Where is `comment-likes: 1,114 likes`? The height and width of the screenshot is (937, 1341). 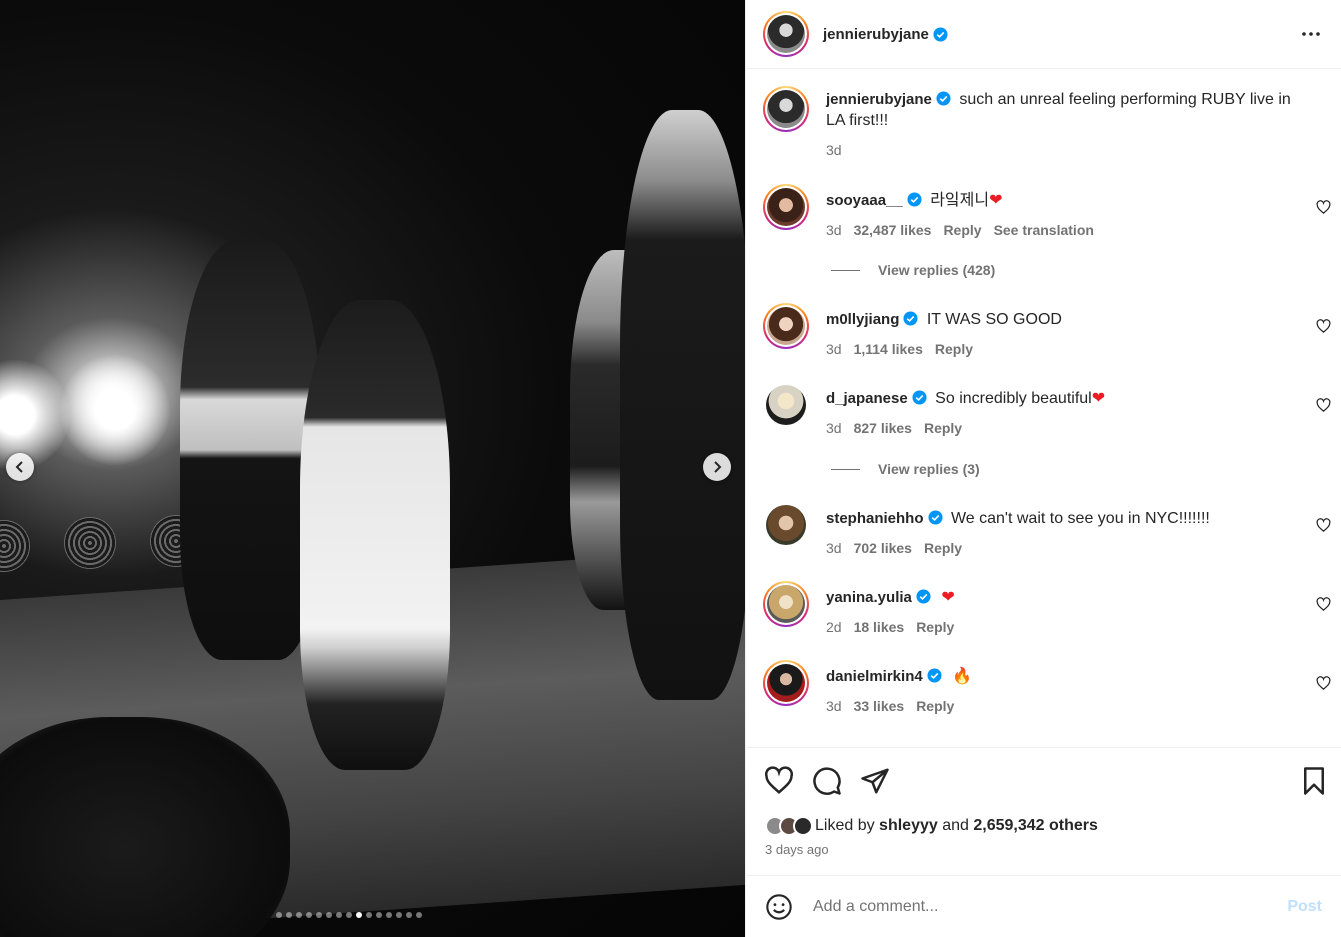 comment-likes: 1,114 likes is located at coordinates (888, 349).